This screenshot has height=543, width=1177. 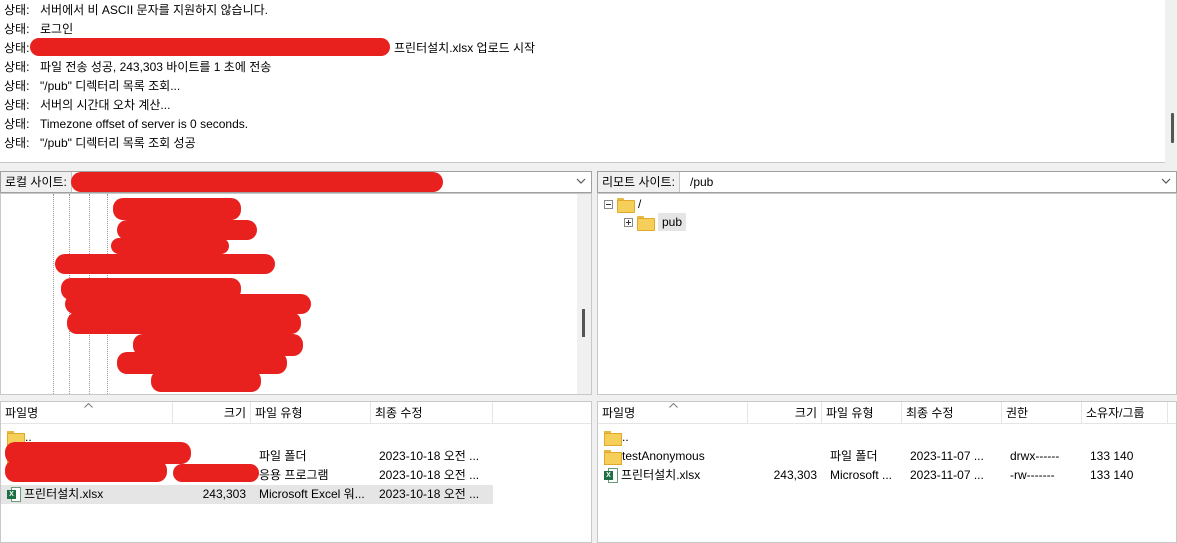 What do you see at coordinates (136, 10) in the screenshot?
I see `log-line: 상태: 서버에서 비 ASCII 문자를 지원하지 않습니다.` at bounding box center [136, 10].